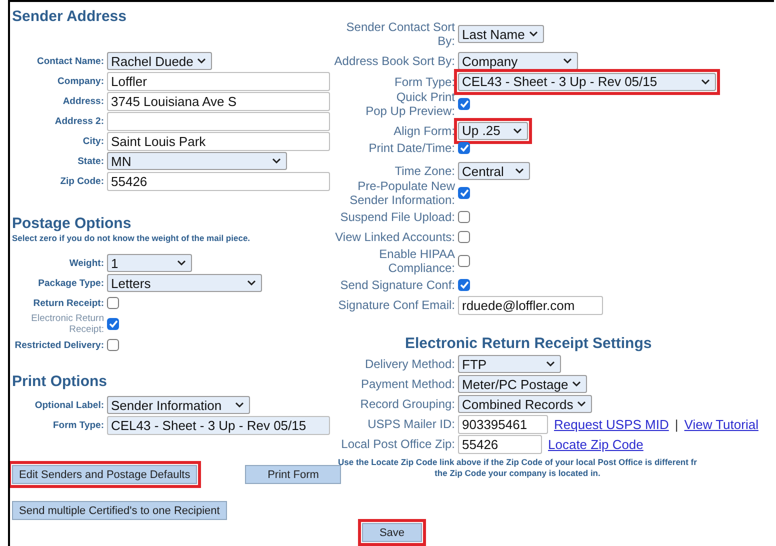  What do you see at coordinates (509, 364) in the screenshot?
I see `dropdown: FTP` at bounding box center [509, 364].